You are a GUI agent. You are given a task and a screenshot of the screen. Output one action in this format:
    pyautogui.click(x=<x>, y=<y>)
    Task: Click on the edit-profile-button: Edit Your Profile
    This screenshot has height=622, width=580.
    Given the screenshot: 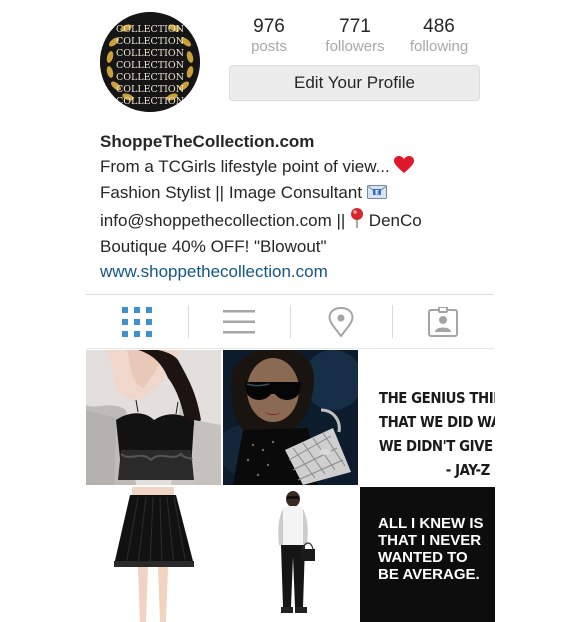 What is the action you would take?
    pyautogui.click(x=354, y=83)
    